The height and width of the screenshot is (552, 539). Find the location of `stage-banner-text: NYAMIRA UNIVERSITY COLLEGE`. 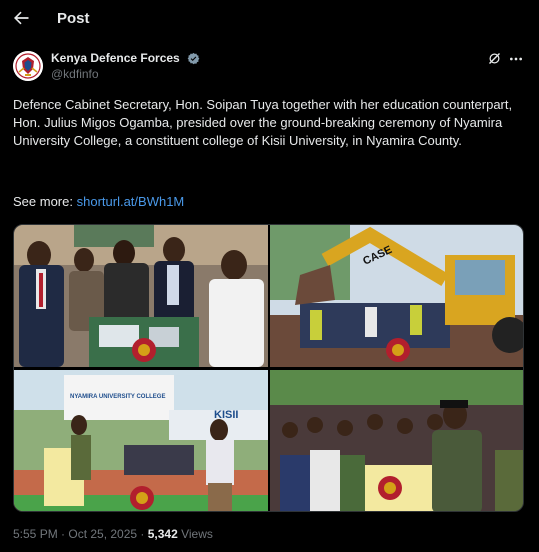

stage-banner-text: NYAMIRA UNIVERSITY COLLEGE is located at coordinates (117, 397).